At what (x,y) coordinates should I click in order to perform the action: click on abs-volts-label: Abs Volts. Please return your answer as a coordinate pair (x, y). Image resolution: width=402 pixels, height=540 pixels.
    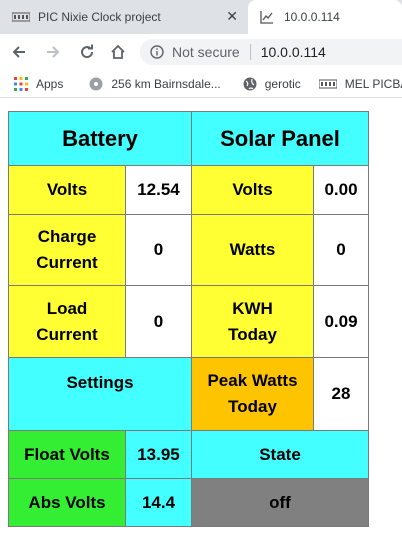
    Looking at the image, I should click on (67, 502).